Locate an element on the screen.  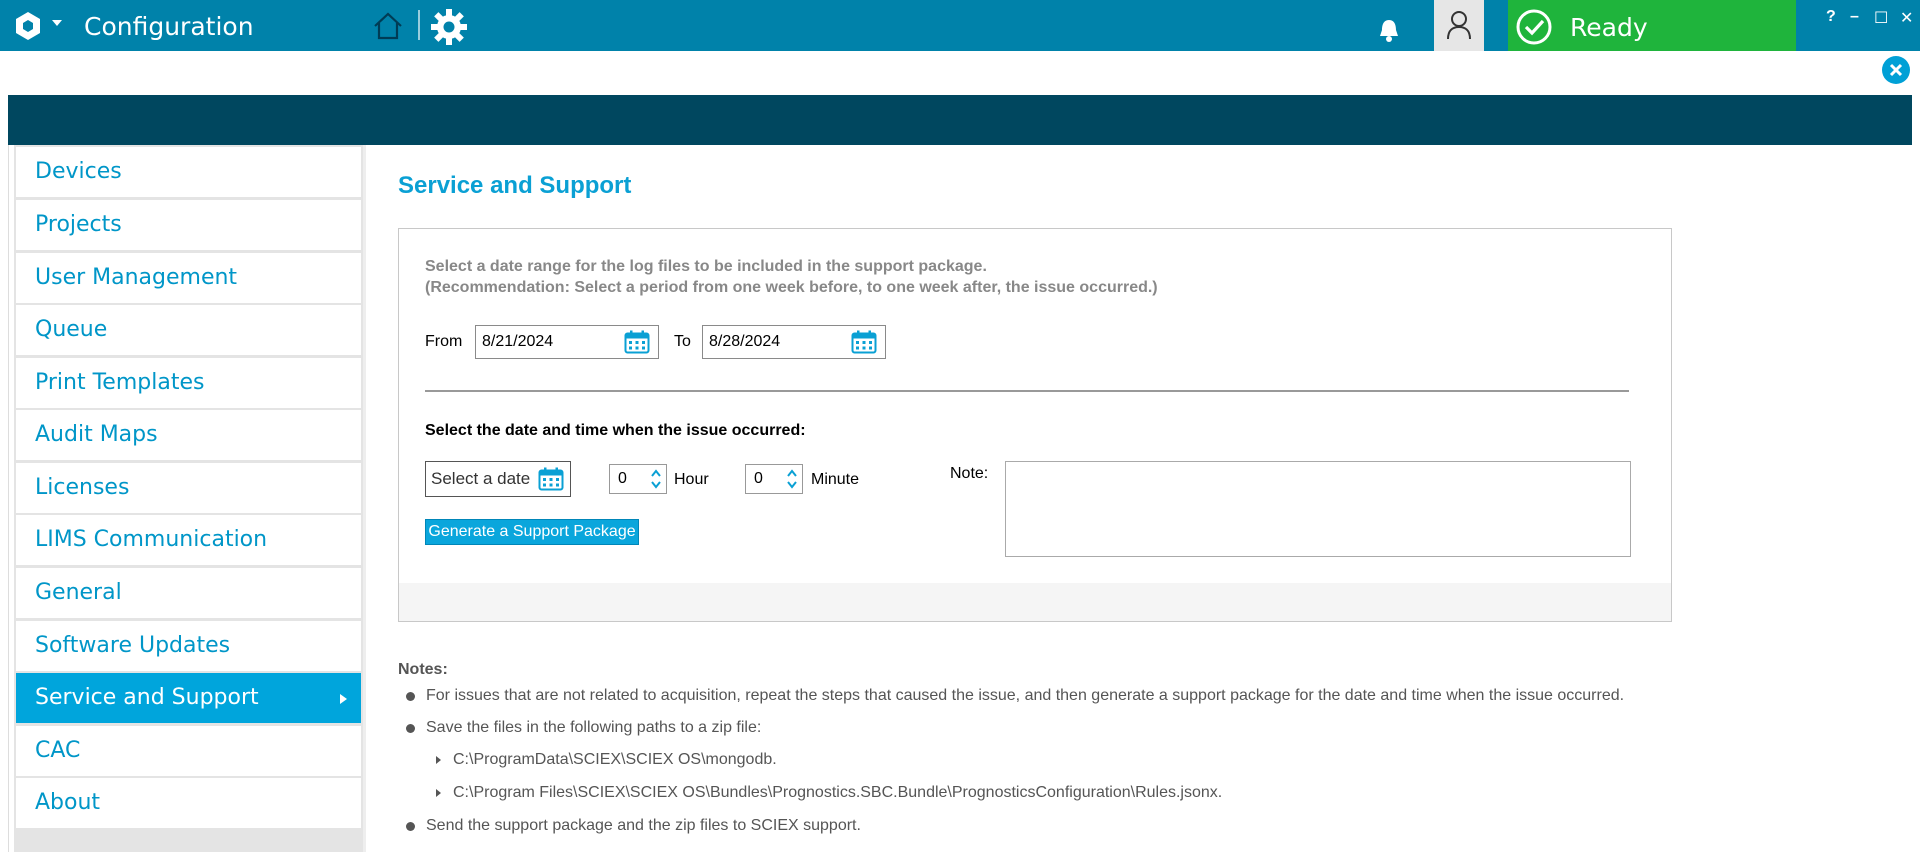
note-label: Note: is located at coordinates (969, 473).